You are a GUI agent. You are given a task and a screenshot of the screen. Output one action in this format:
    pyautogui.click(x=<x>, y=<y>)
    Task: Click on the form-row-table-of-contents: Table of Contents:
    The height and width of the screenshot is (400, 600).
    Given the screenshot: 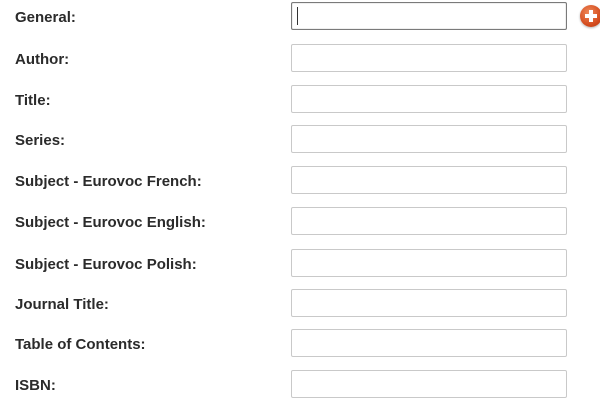 What is the action you would take?
    pyautogui.click(x=300, y=344)
    